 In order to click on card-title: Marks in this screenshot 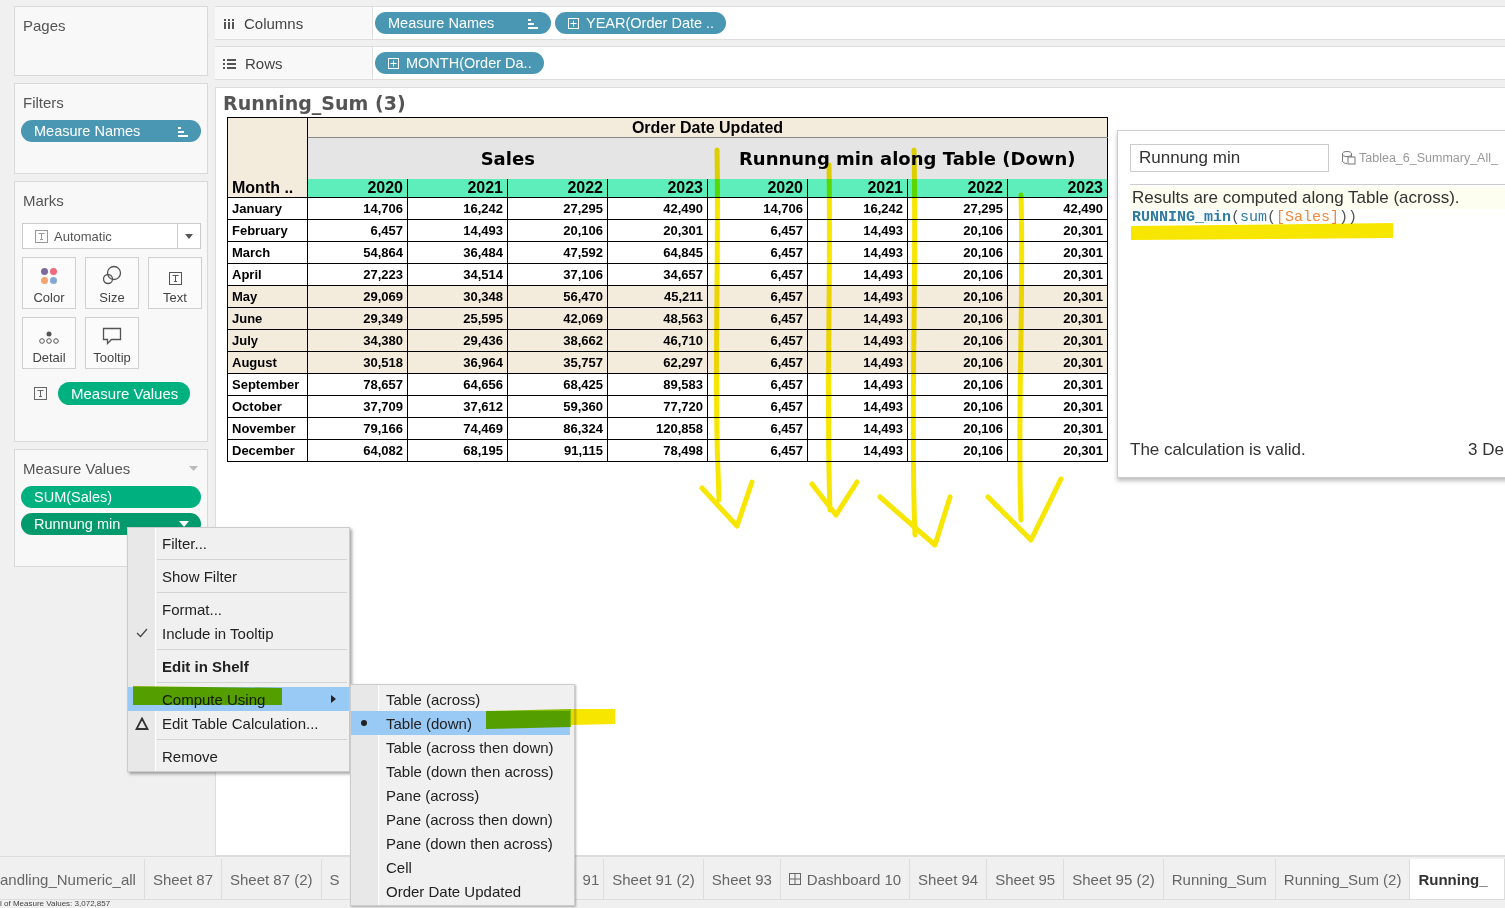, I will do `click(43, 201)`.